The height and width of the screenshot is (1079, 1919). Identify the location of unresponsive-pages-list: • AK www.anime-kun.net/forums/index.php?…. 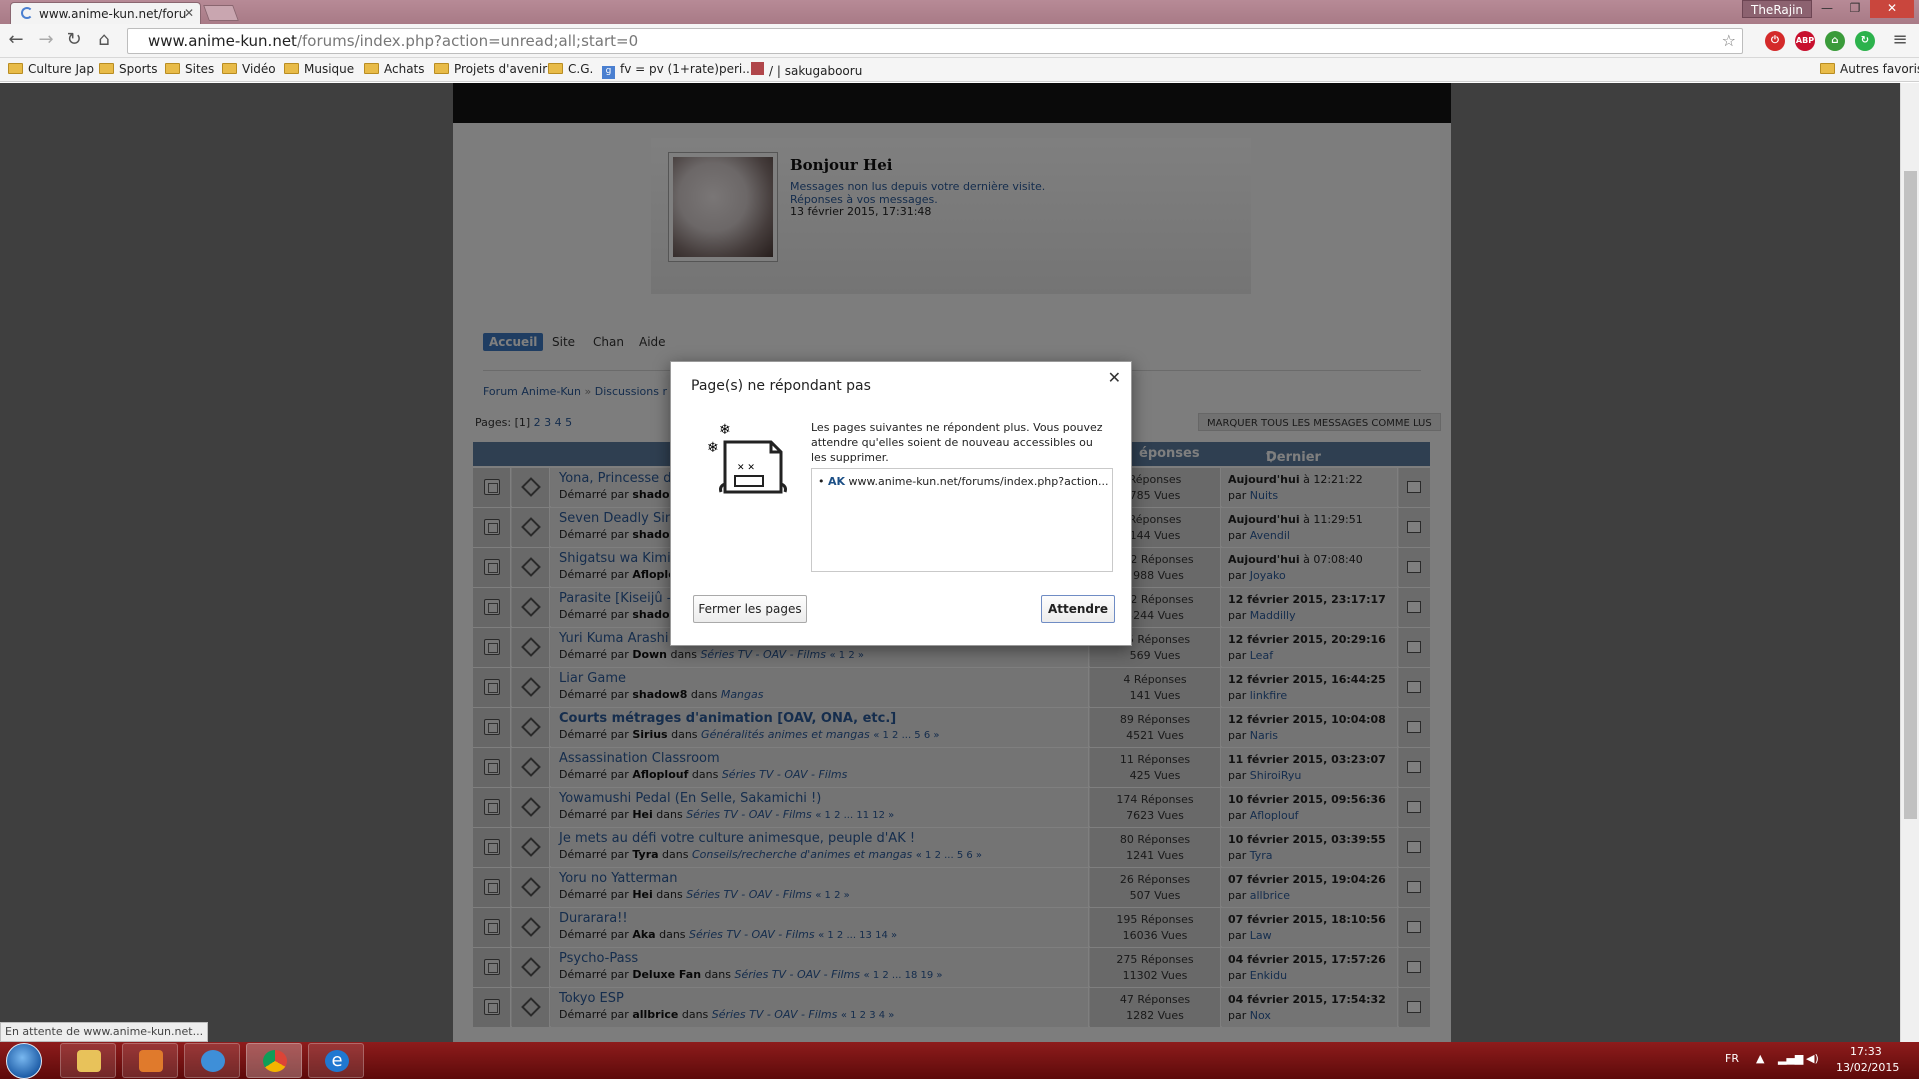
(962, 520).